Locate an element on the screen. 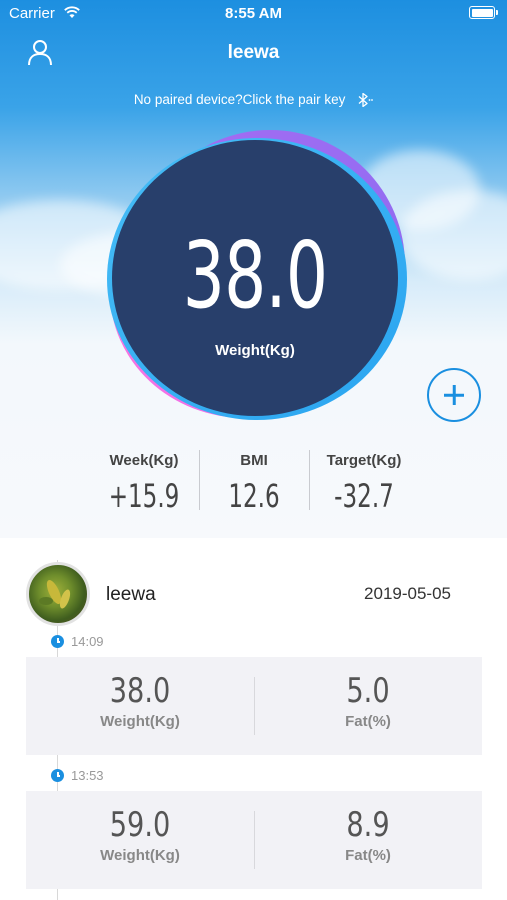  clock-time: 8:55 AM is located at coordinates (253, 13).